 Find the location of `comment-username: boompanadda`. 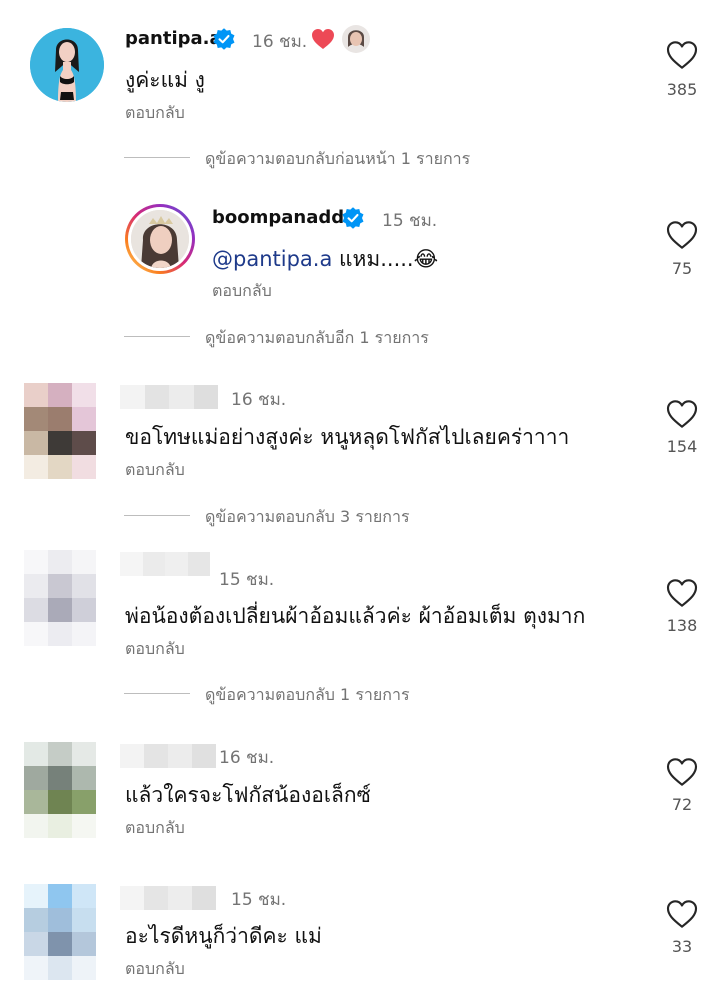

comment-username: boompanadda is located at coordinates (284, 217).